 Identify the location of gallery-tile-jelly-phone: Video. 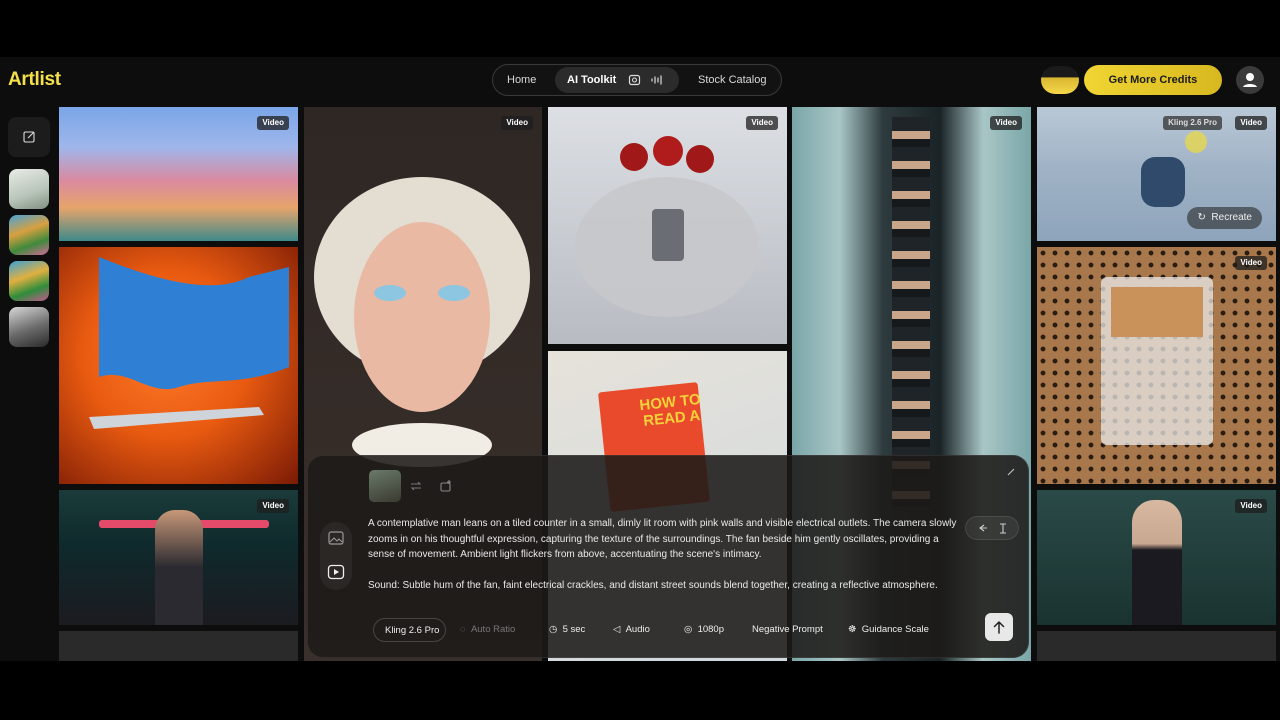
(667, 225).